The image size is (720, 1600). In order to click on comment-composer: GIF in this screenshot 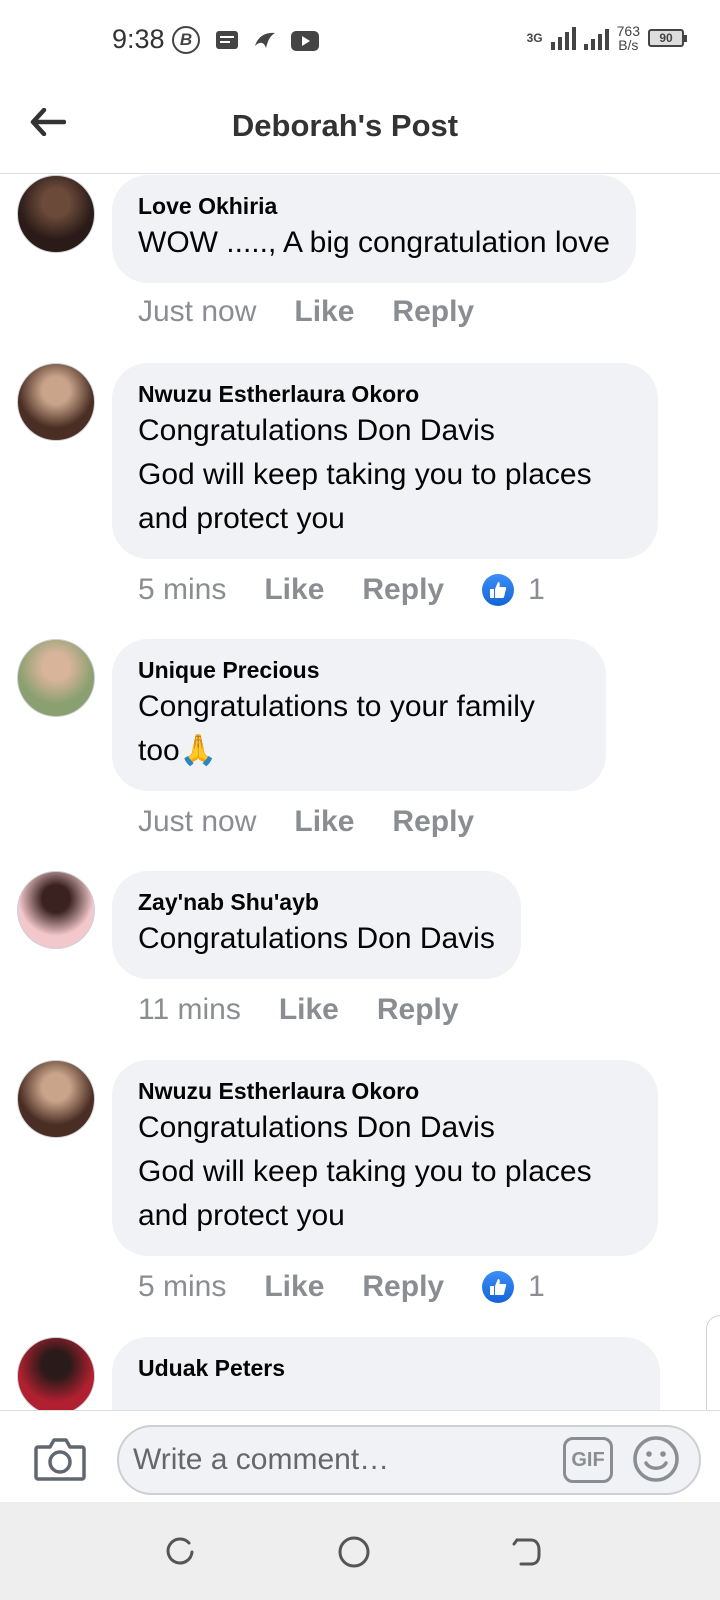, I will do `click(360, 1456)`.